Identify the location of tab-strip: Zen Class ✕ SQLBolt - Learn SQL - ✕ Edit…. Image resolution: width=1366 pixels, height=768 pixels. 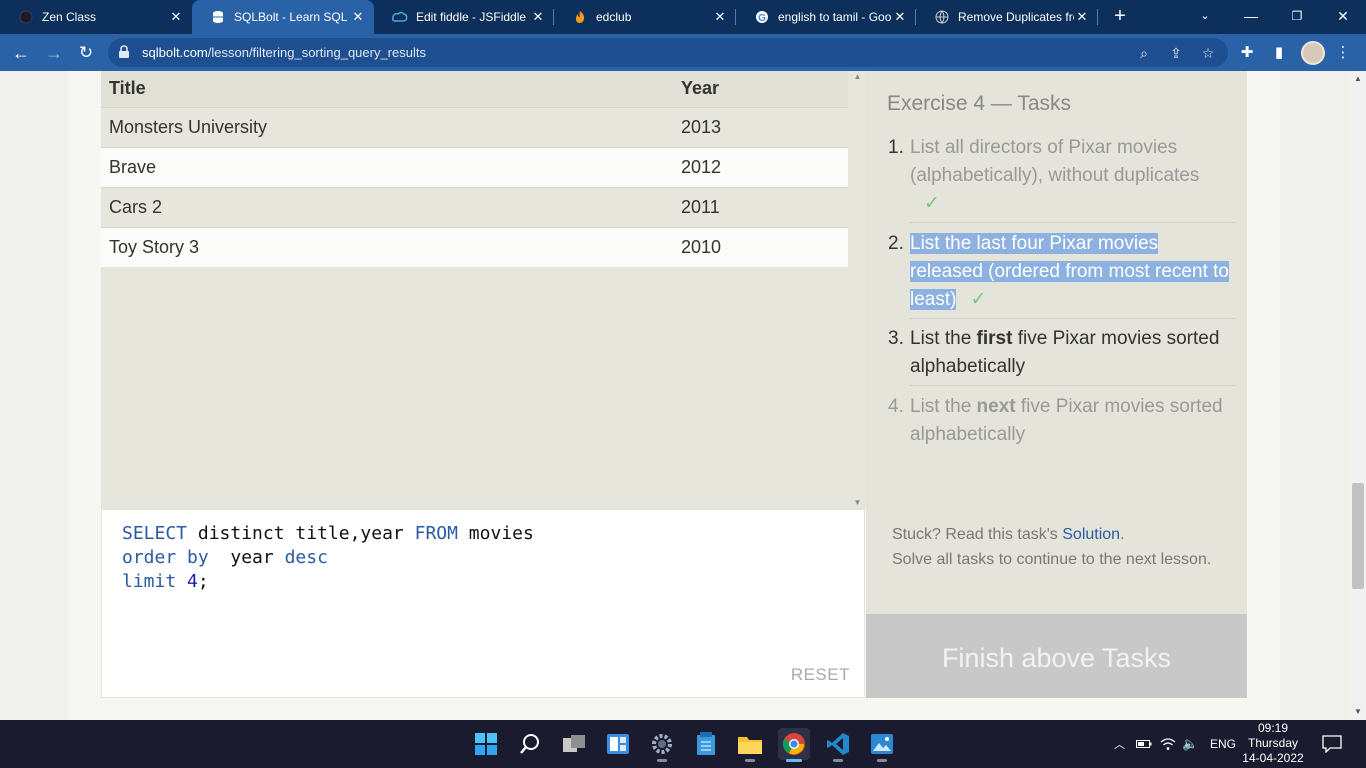
(683, 17).